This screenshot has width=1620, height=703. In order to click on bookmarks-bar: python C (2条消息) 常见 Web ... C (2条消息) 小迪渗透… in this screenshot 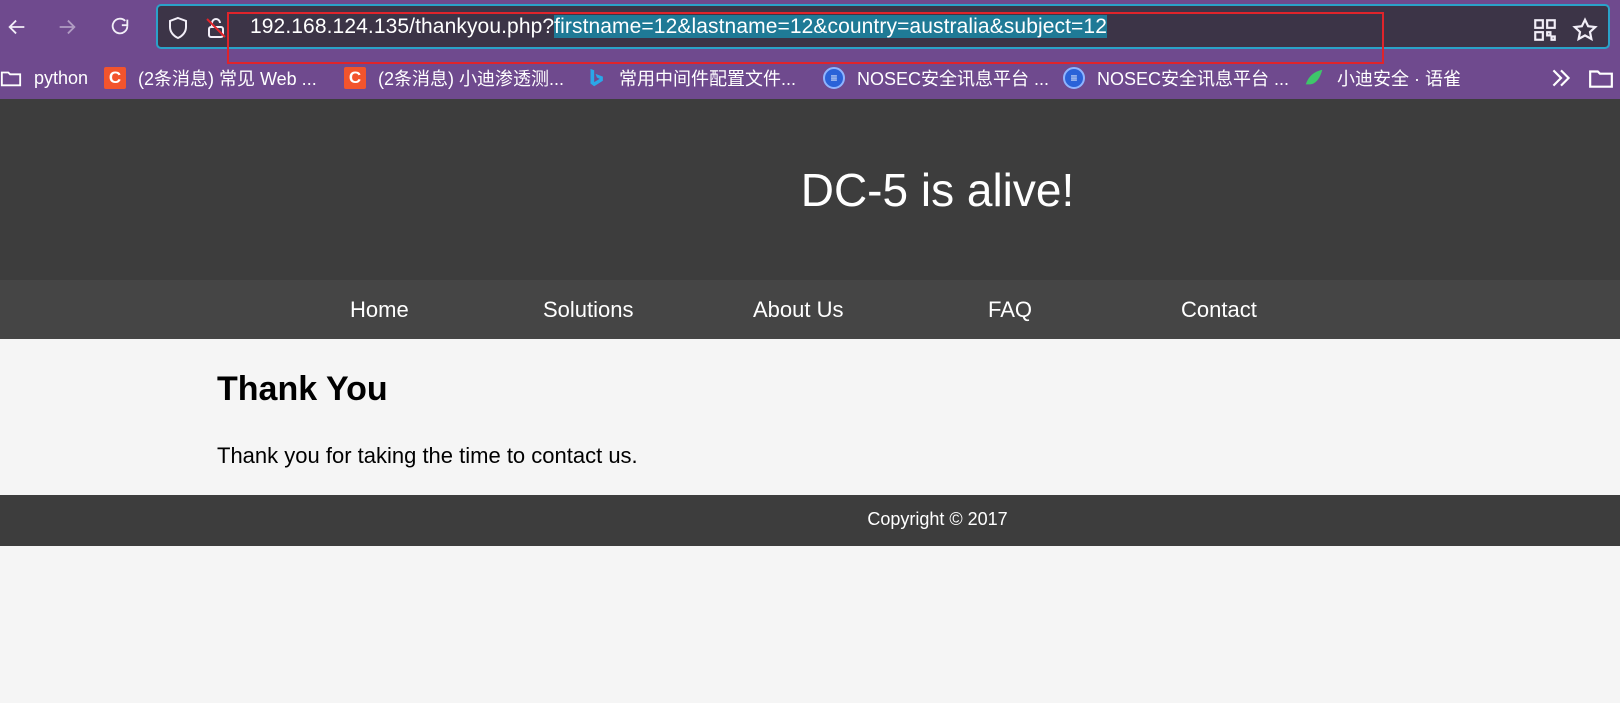, I will do `click(810, 78)`.